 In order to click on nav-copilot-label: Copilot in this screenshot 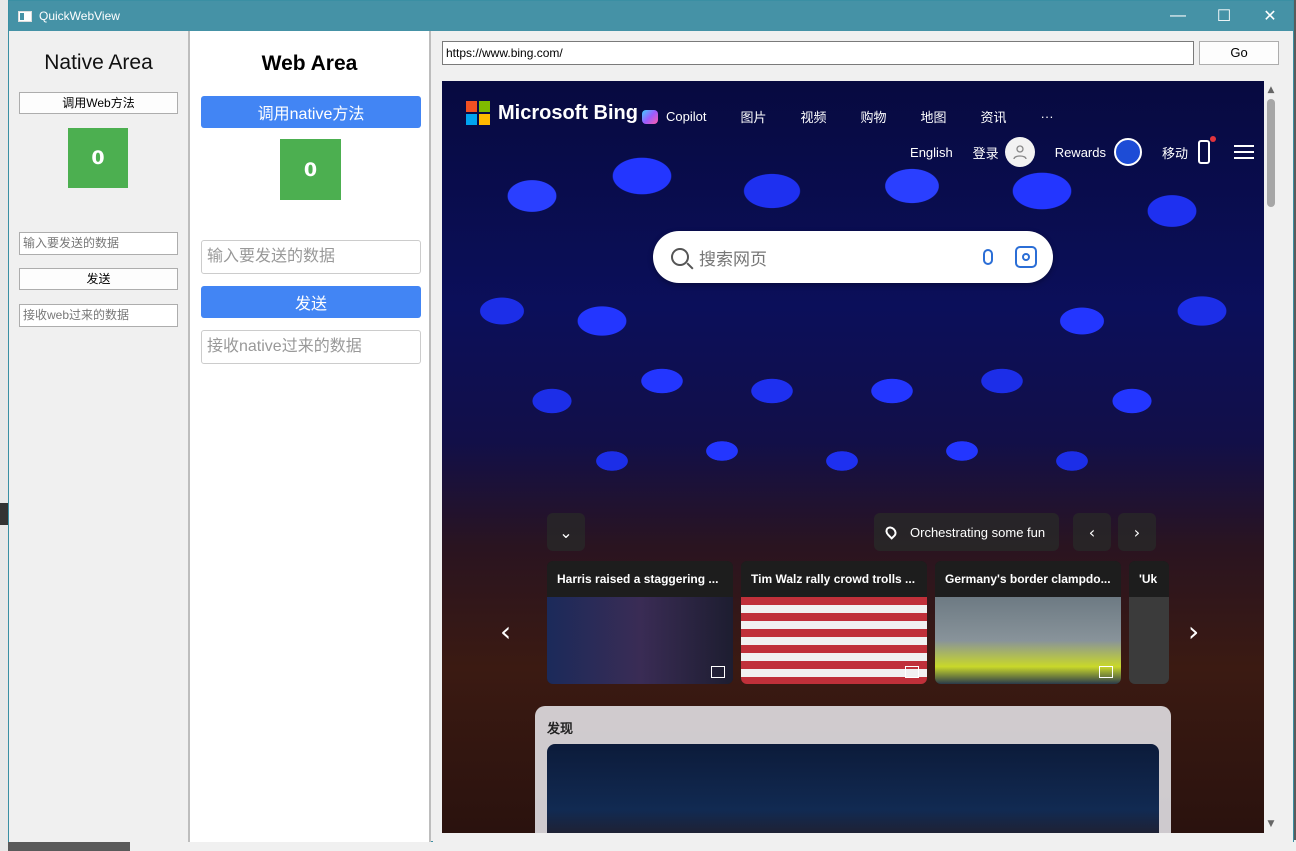, I will do `click(686, 116)`.